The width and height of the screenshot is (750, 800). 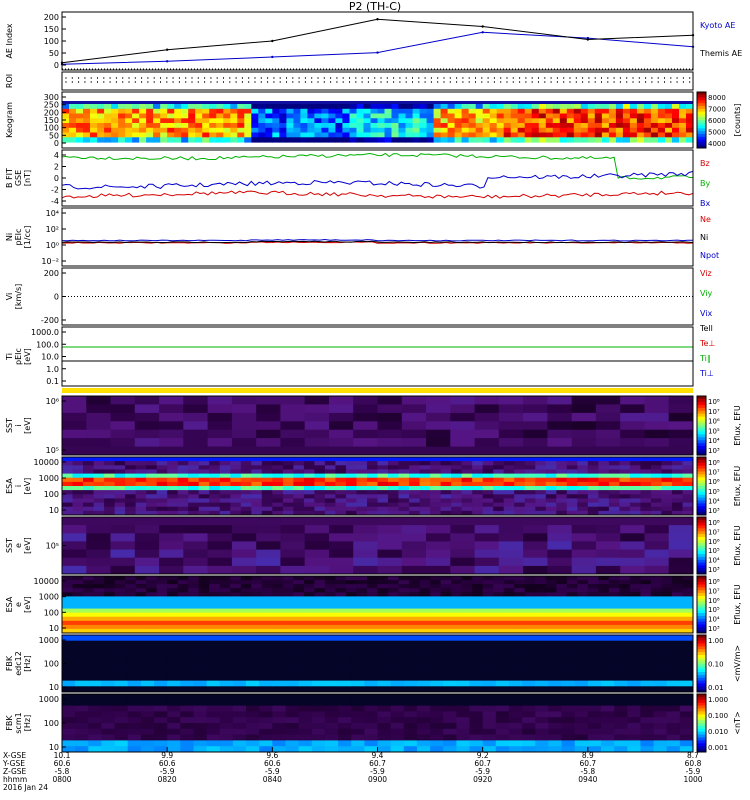 I want to click on colorbar-tick-label: 1.000, so click(x=718, y=700).